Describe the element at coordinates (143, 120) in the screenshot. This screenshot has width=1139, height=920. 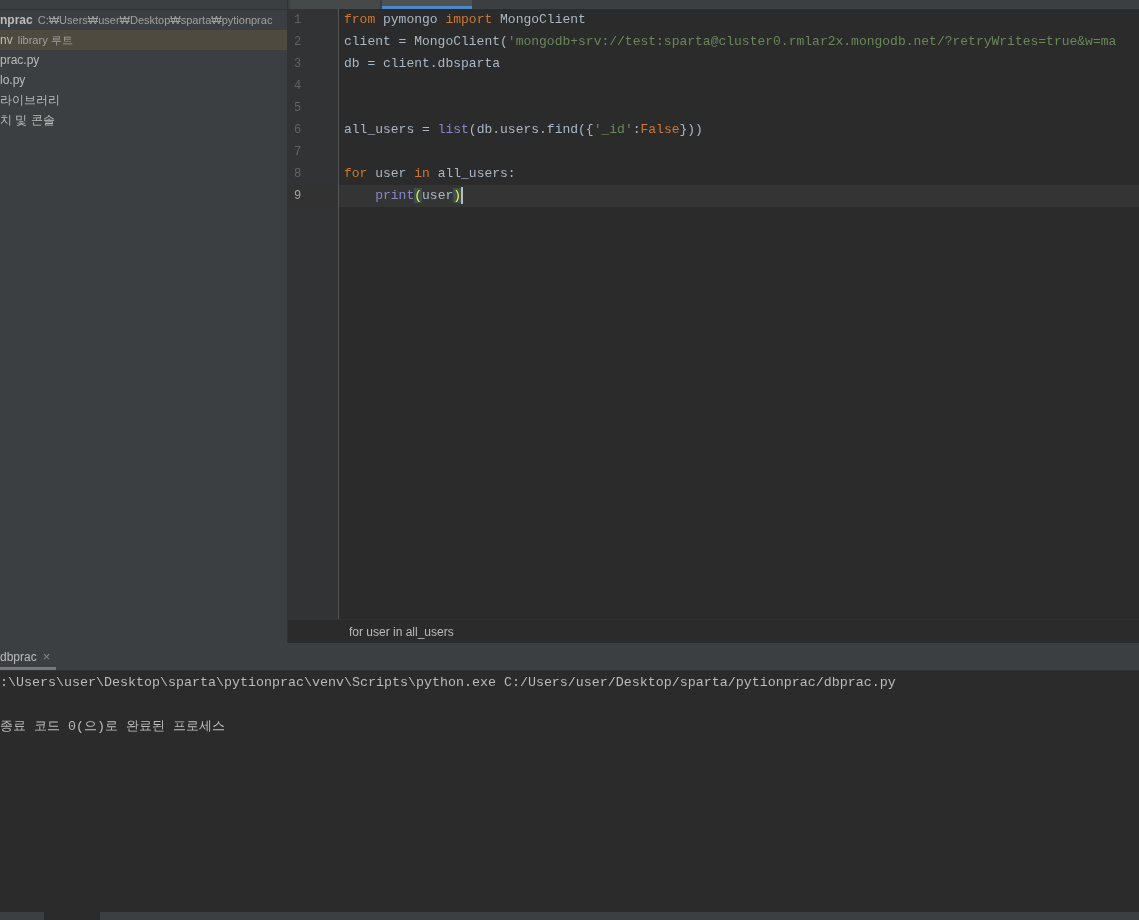
I see `tree-row: 치 및 콘솔` at that location.